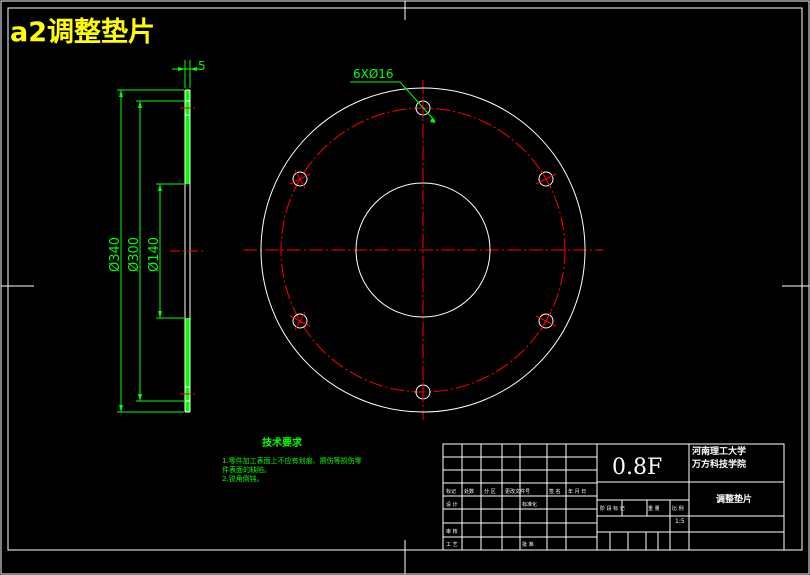 This screenshot has width=810, height=575. I want to click on title-block-label: 阶 段 标 记, so click(612, 509).